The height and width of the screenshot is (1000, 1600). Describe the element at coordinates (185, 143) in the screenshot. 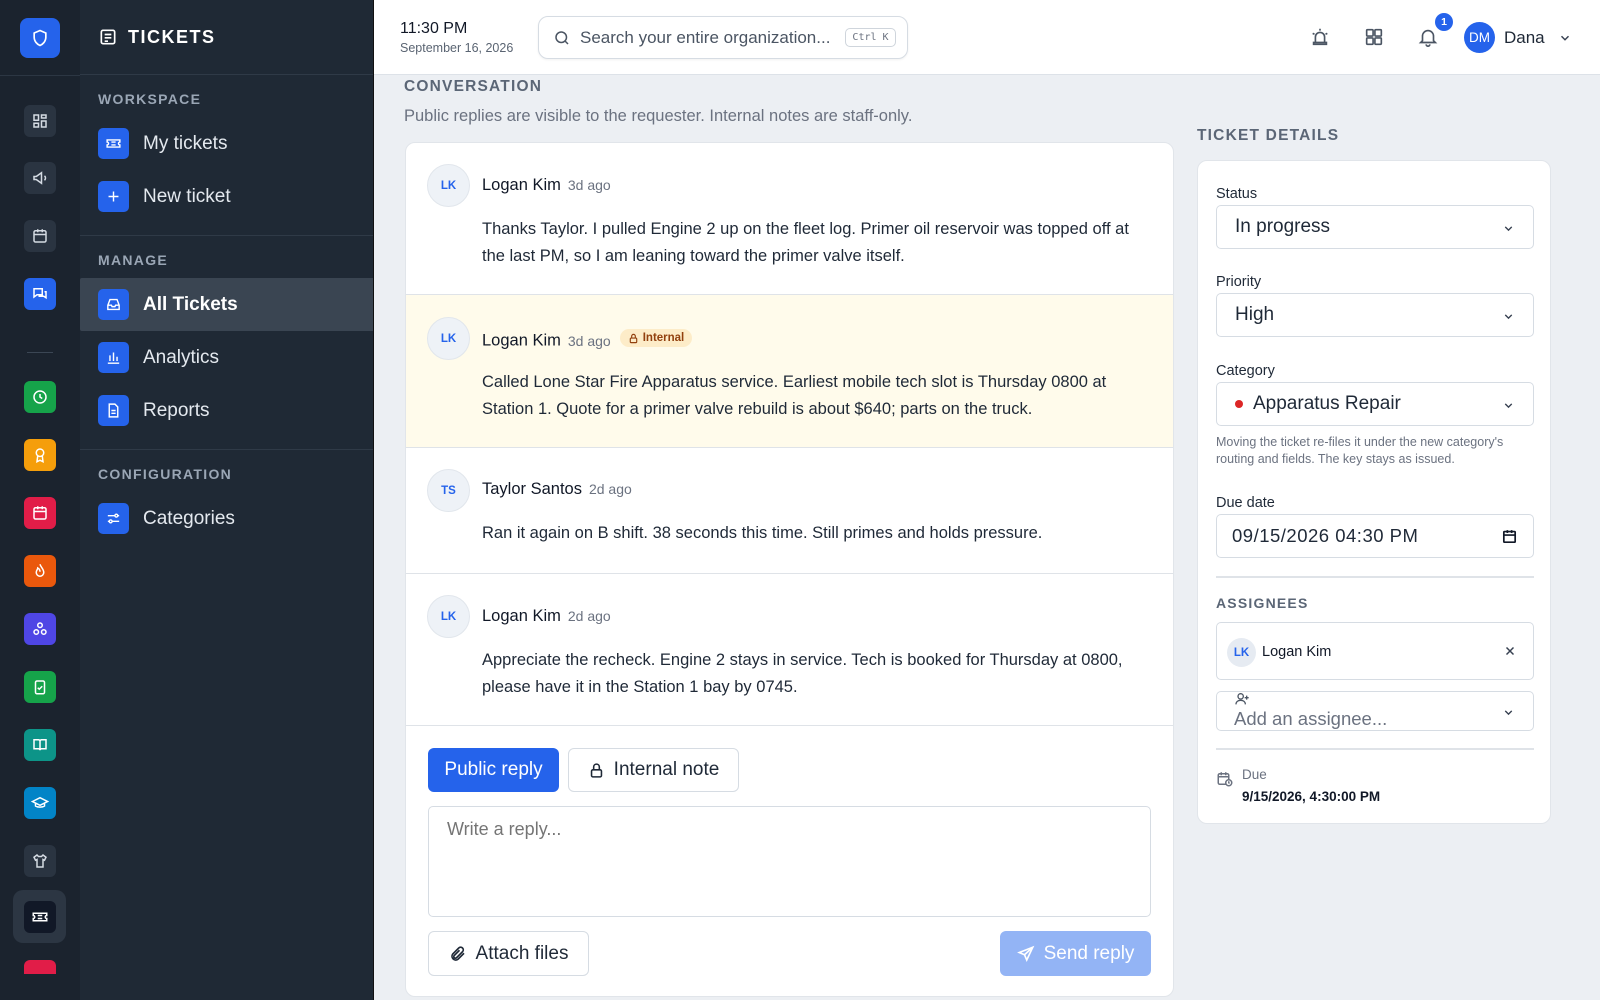

I see `sidebar-item-label: My tickets` at that location.